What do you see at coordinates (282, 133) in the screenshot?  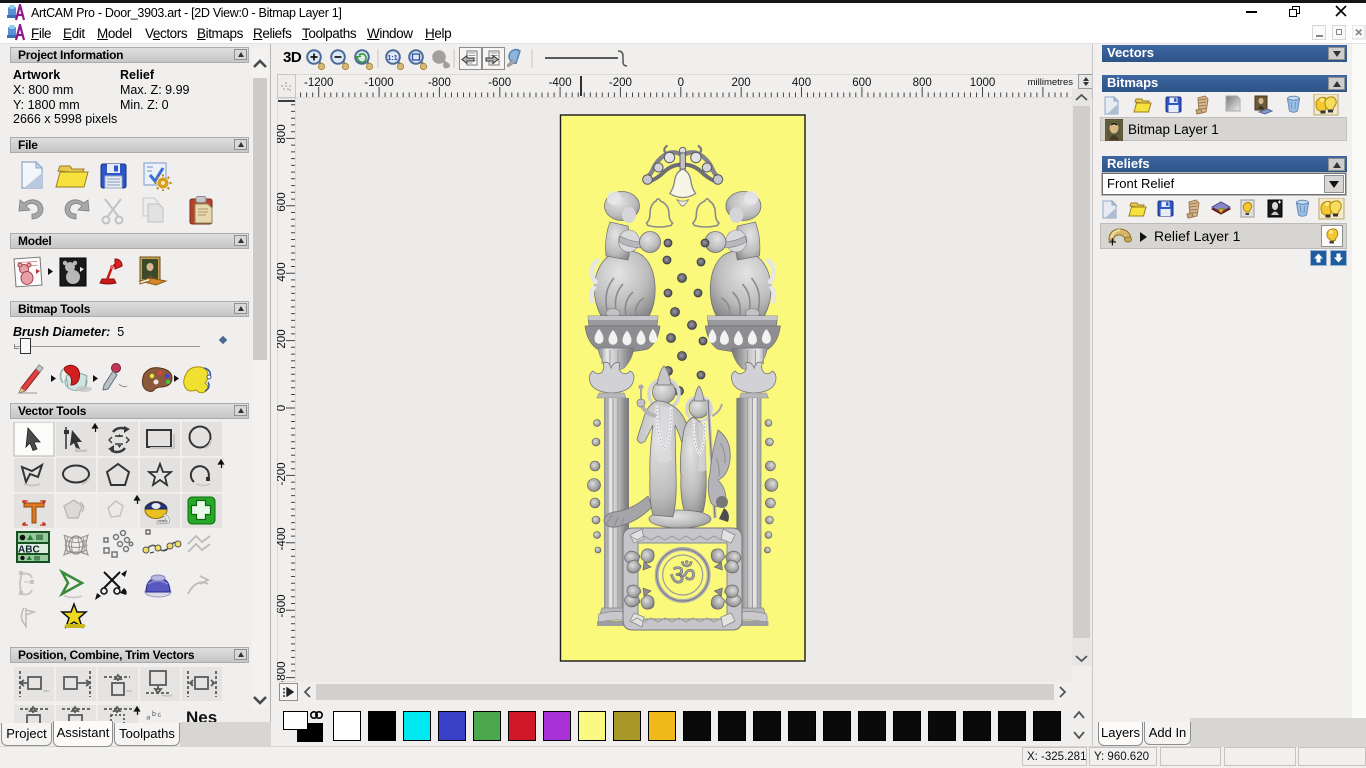 I see `svg-text: 800` at bounding box center [282, 133].